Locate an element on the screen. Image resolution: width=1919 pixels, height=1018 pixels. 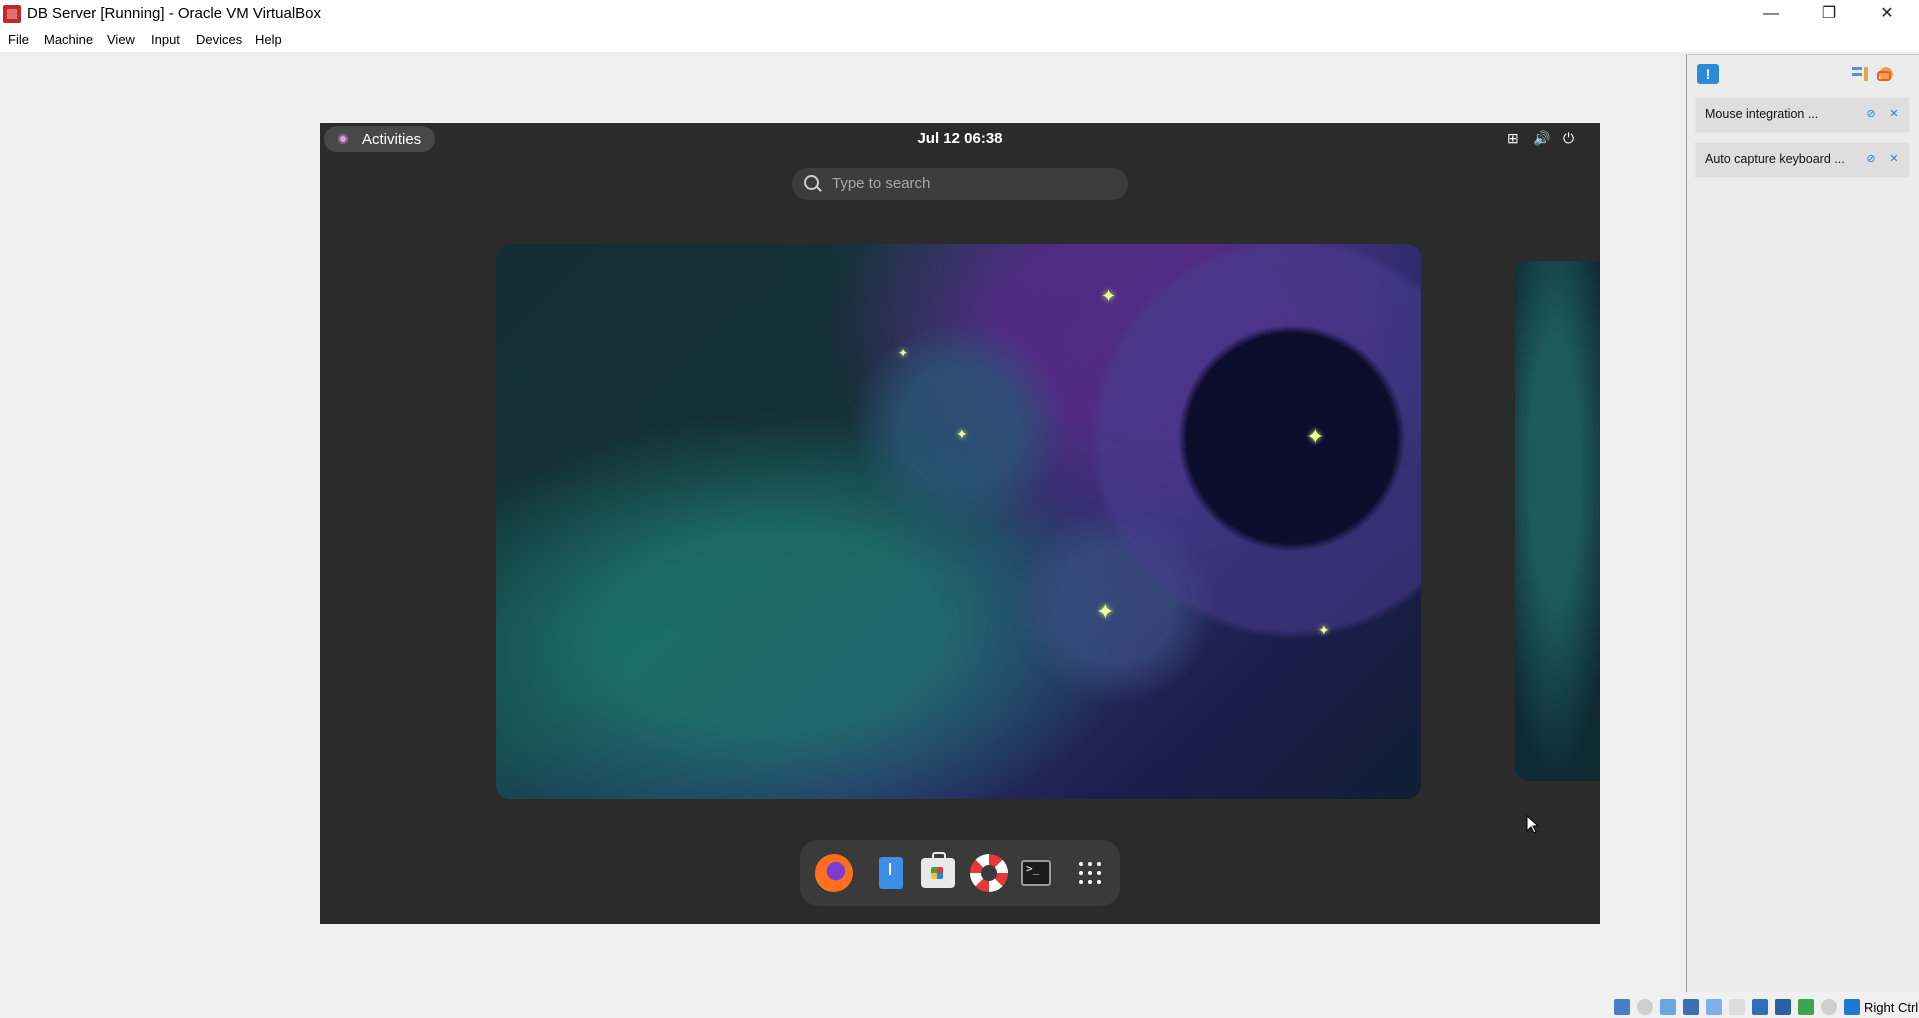
host-key-label: Right Ctrl is located at coordinates (1891, 1007).